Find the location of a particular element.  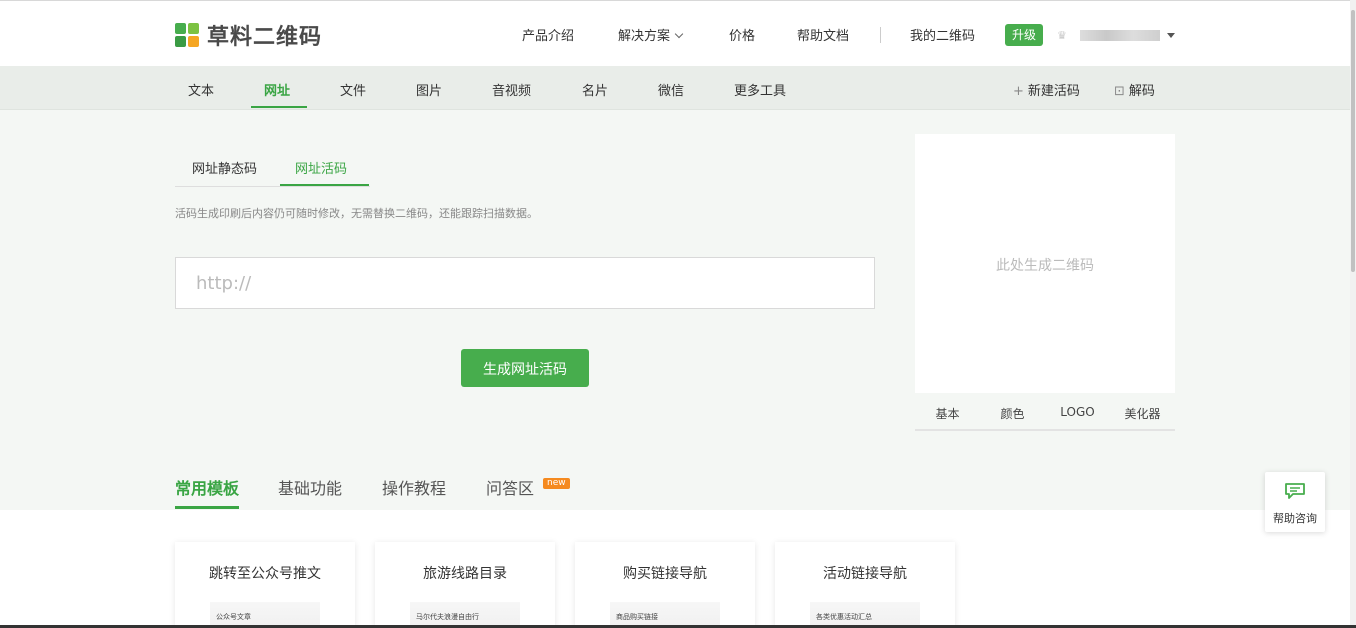

decode-button: ⊡ 解码 is located at coordinates (1134, 89).